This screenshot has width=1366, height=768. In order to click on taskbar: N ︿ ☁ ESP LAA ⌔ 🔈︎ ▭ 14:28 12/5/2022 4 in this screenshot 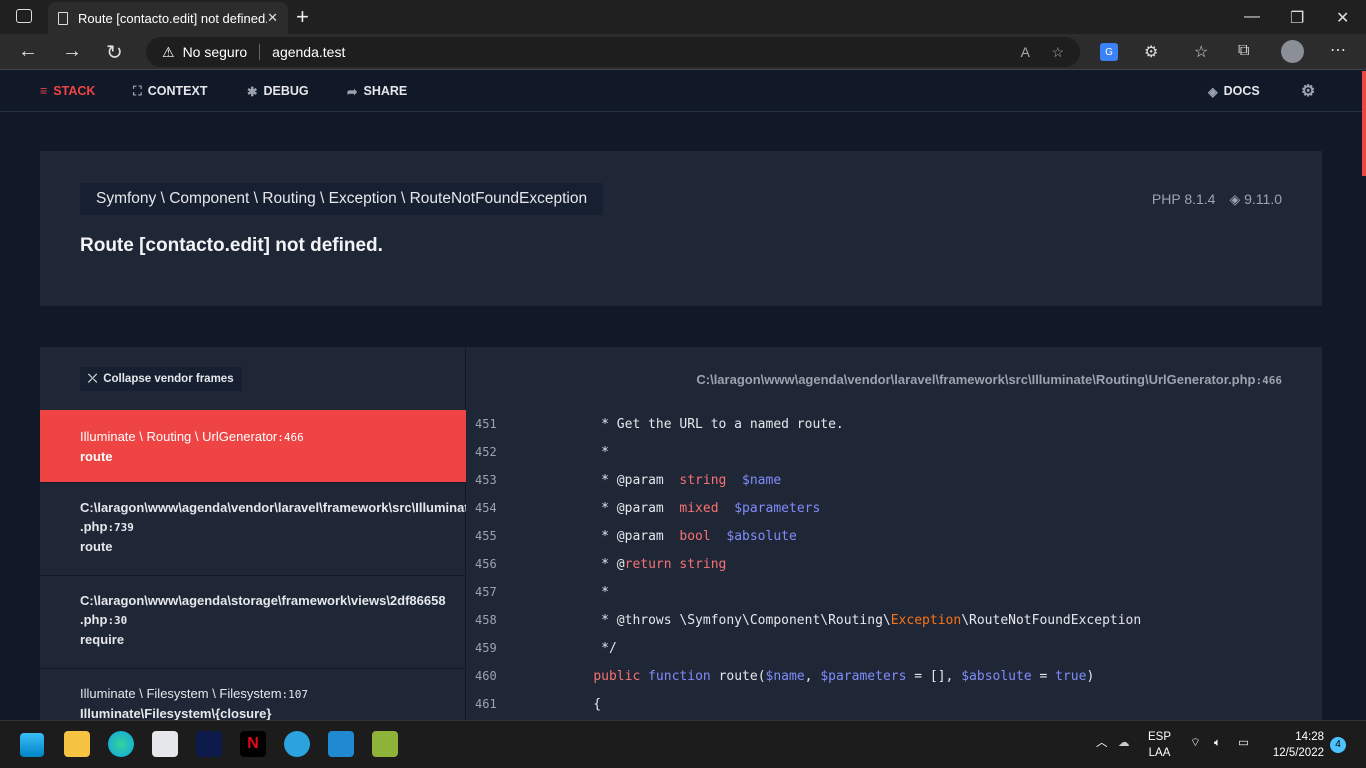, I will do `click(683, 744)`.